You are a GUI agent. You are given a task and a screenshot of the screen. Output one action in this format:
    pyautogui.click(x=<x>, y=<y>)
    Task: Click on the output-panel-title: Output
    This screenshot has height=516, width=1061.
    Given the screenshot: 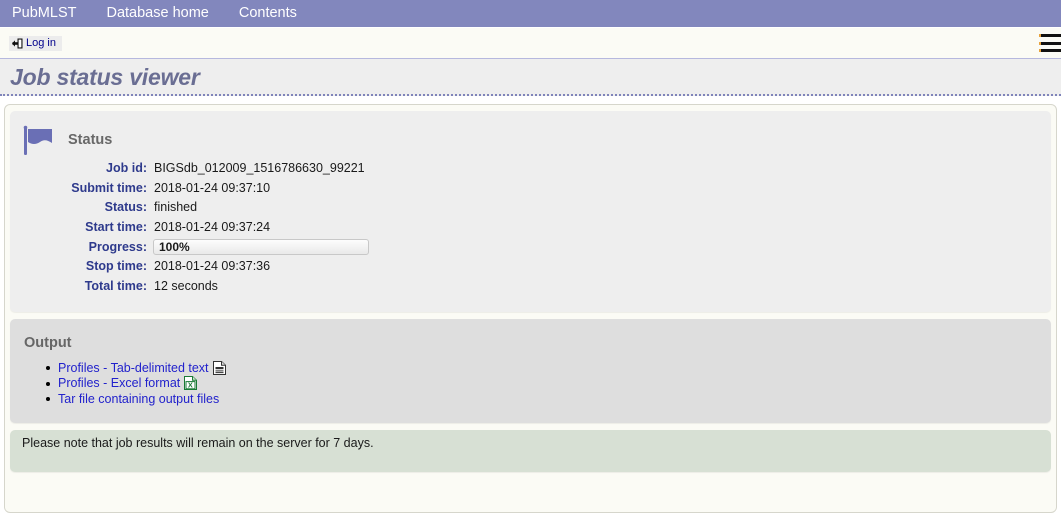 What is the action you would take?
    pyautogui.click(x=48, y=343)
    